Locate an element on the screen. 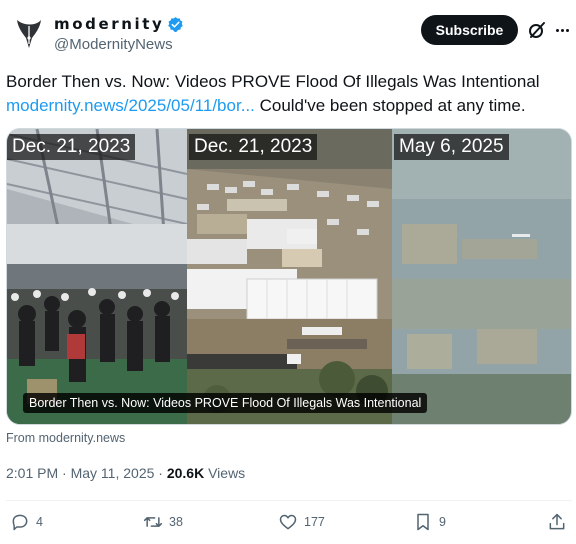 The height and width of the screenshot is (544, 576). tweet-header: modernity @ModernityNews Subscribe is located at coordinates (288, 35).